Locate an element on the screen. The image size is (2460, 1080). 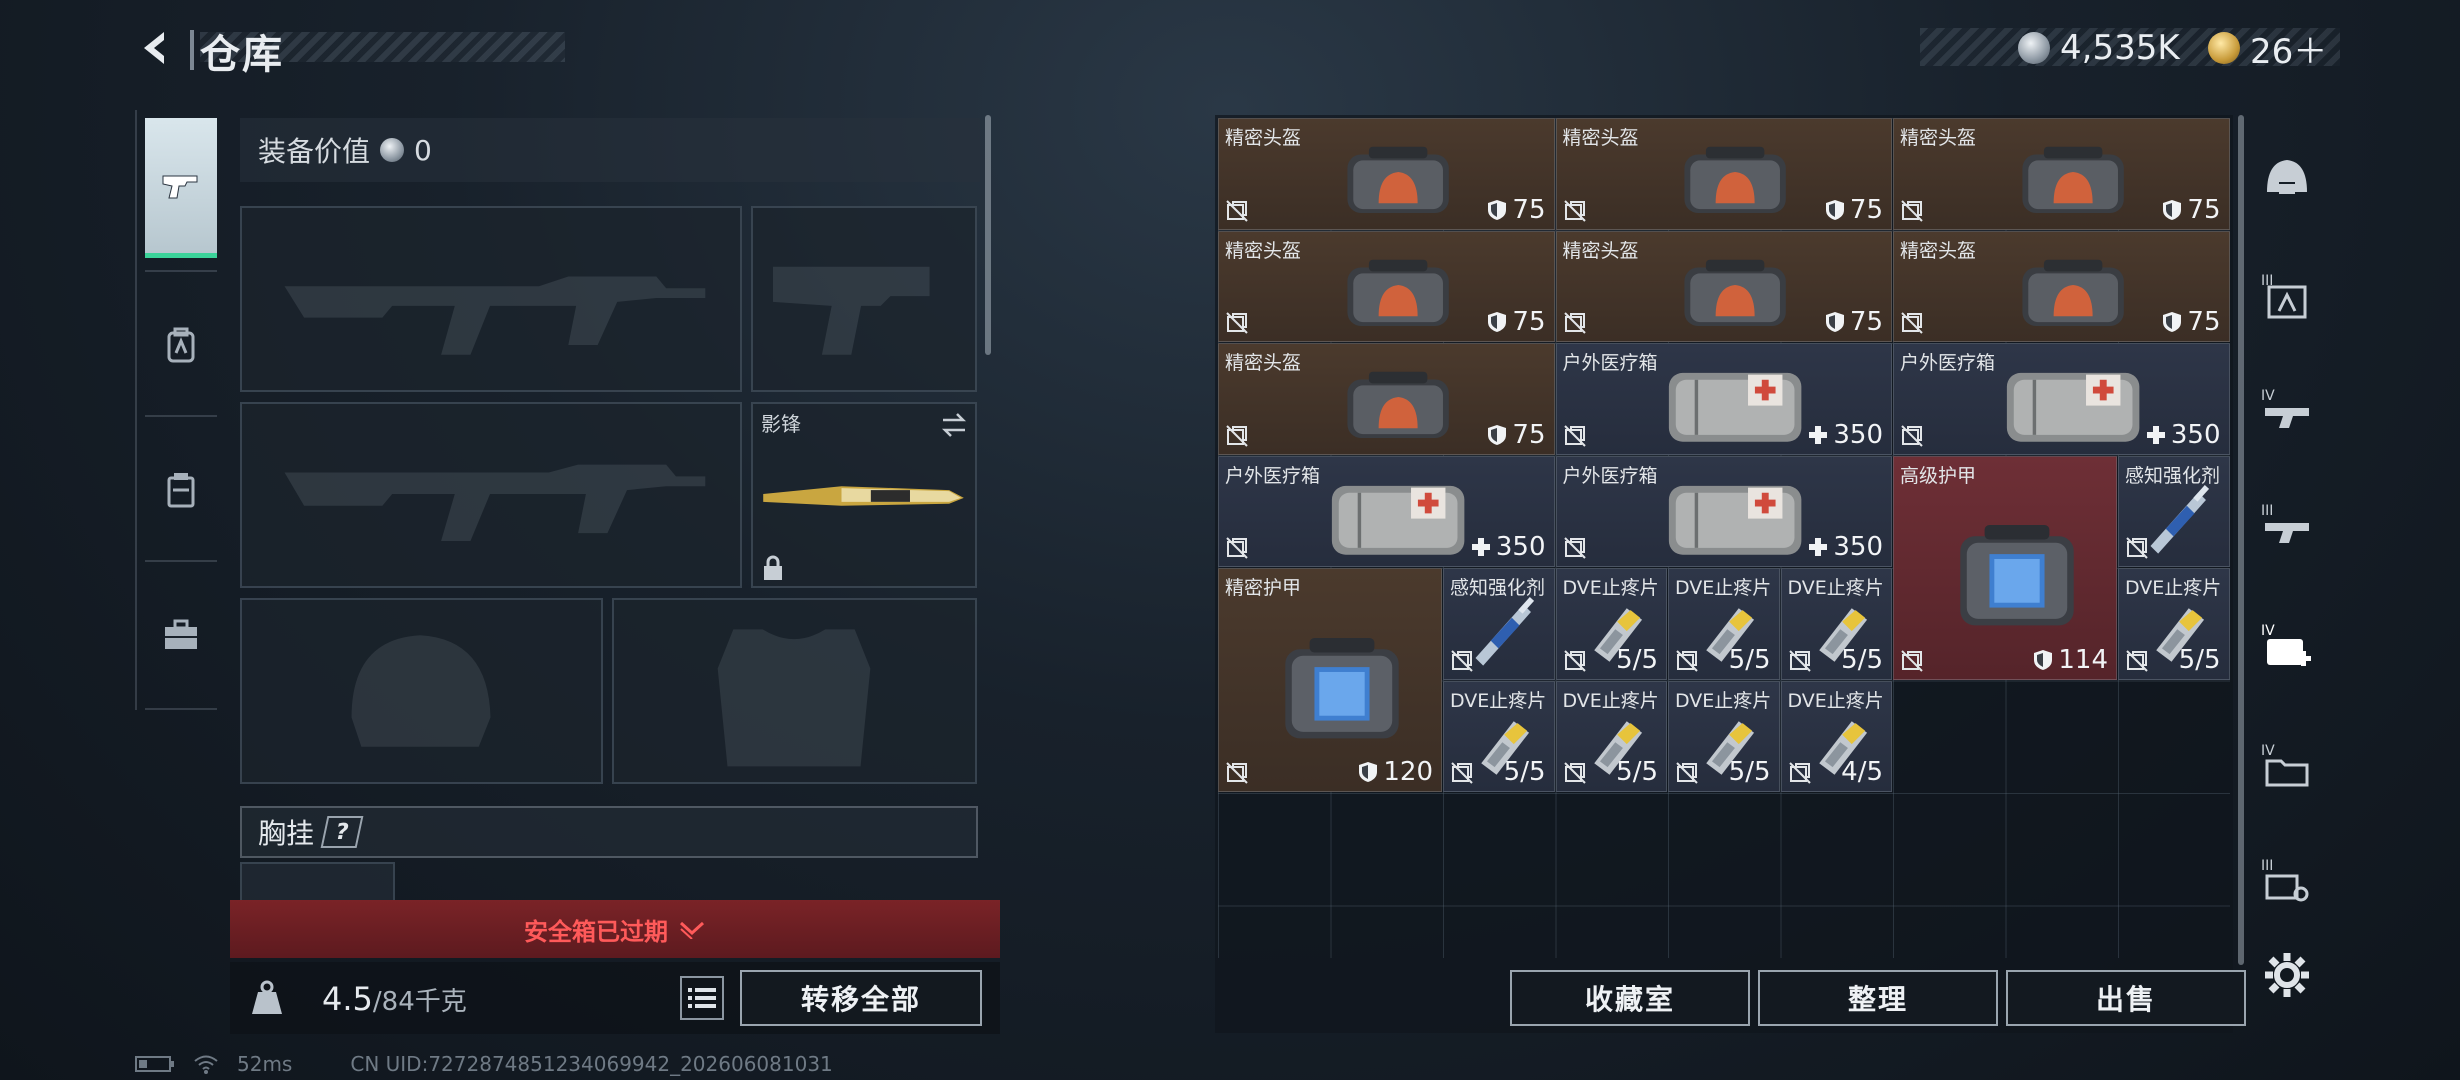
rail-button-tier4-weapon: IV is located at coordinates (2287, 410).